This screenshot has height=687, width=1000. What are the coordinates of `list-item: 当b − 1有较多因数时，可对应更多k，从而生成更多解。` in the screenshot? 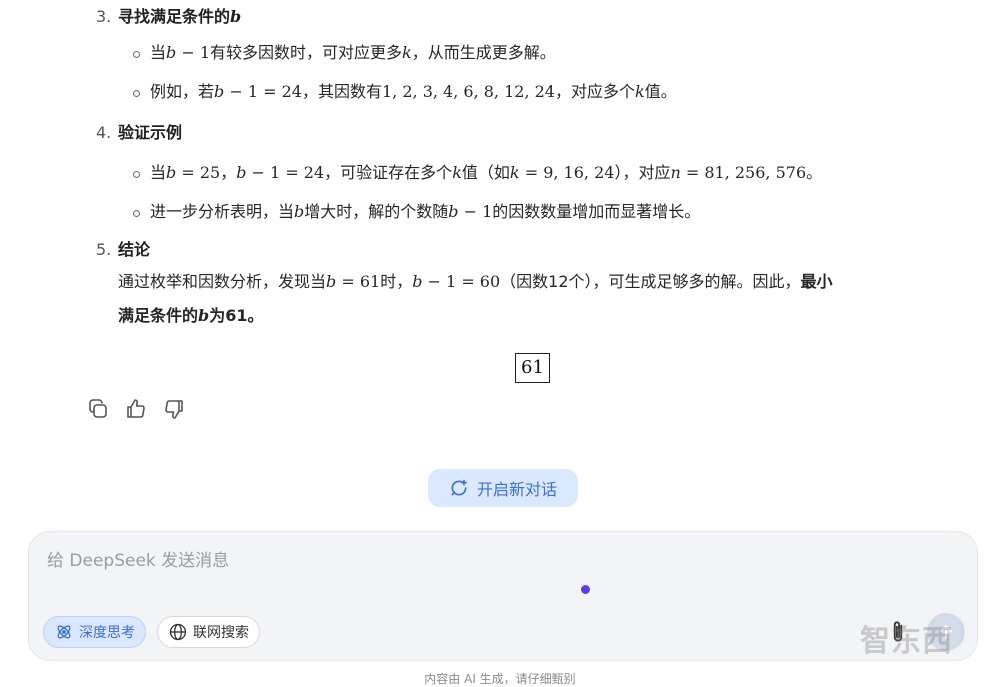 It's located at (536, 55).